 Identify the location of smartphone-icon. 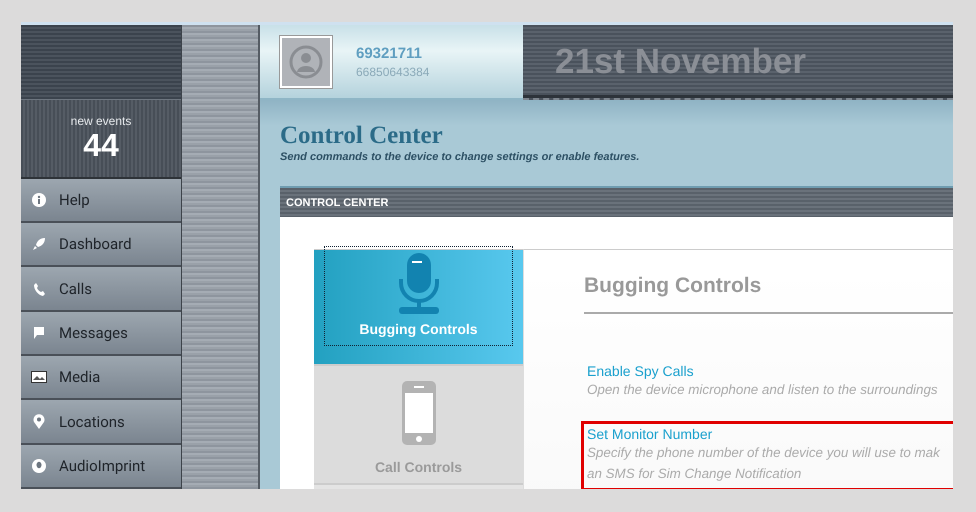
(419, 413).